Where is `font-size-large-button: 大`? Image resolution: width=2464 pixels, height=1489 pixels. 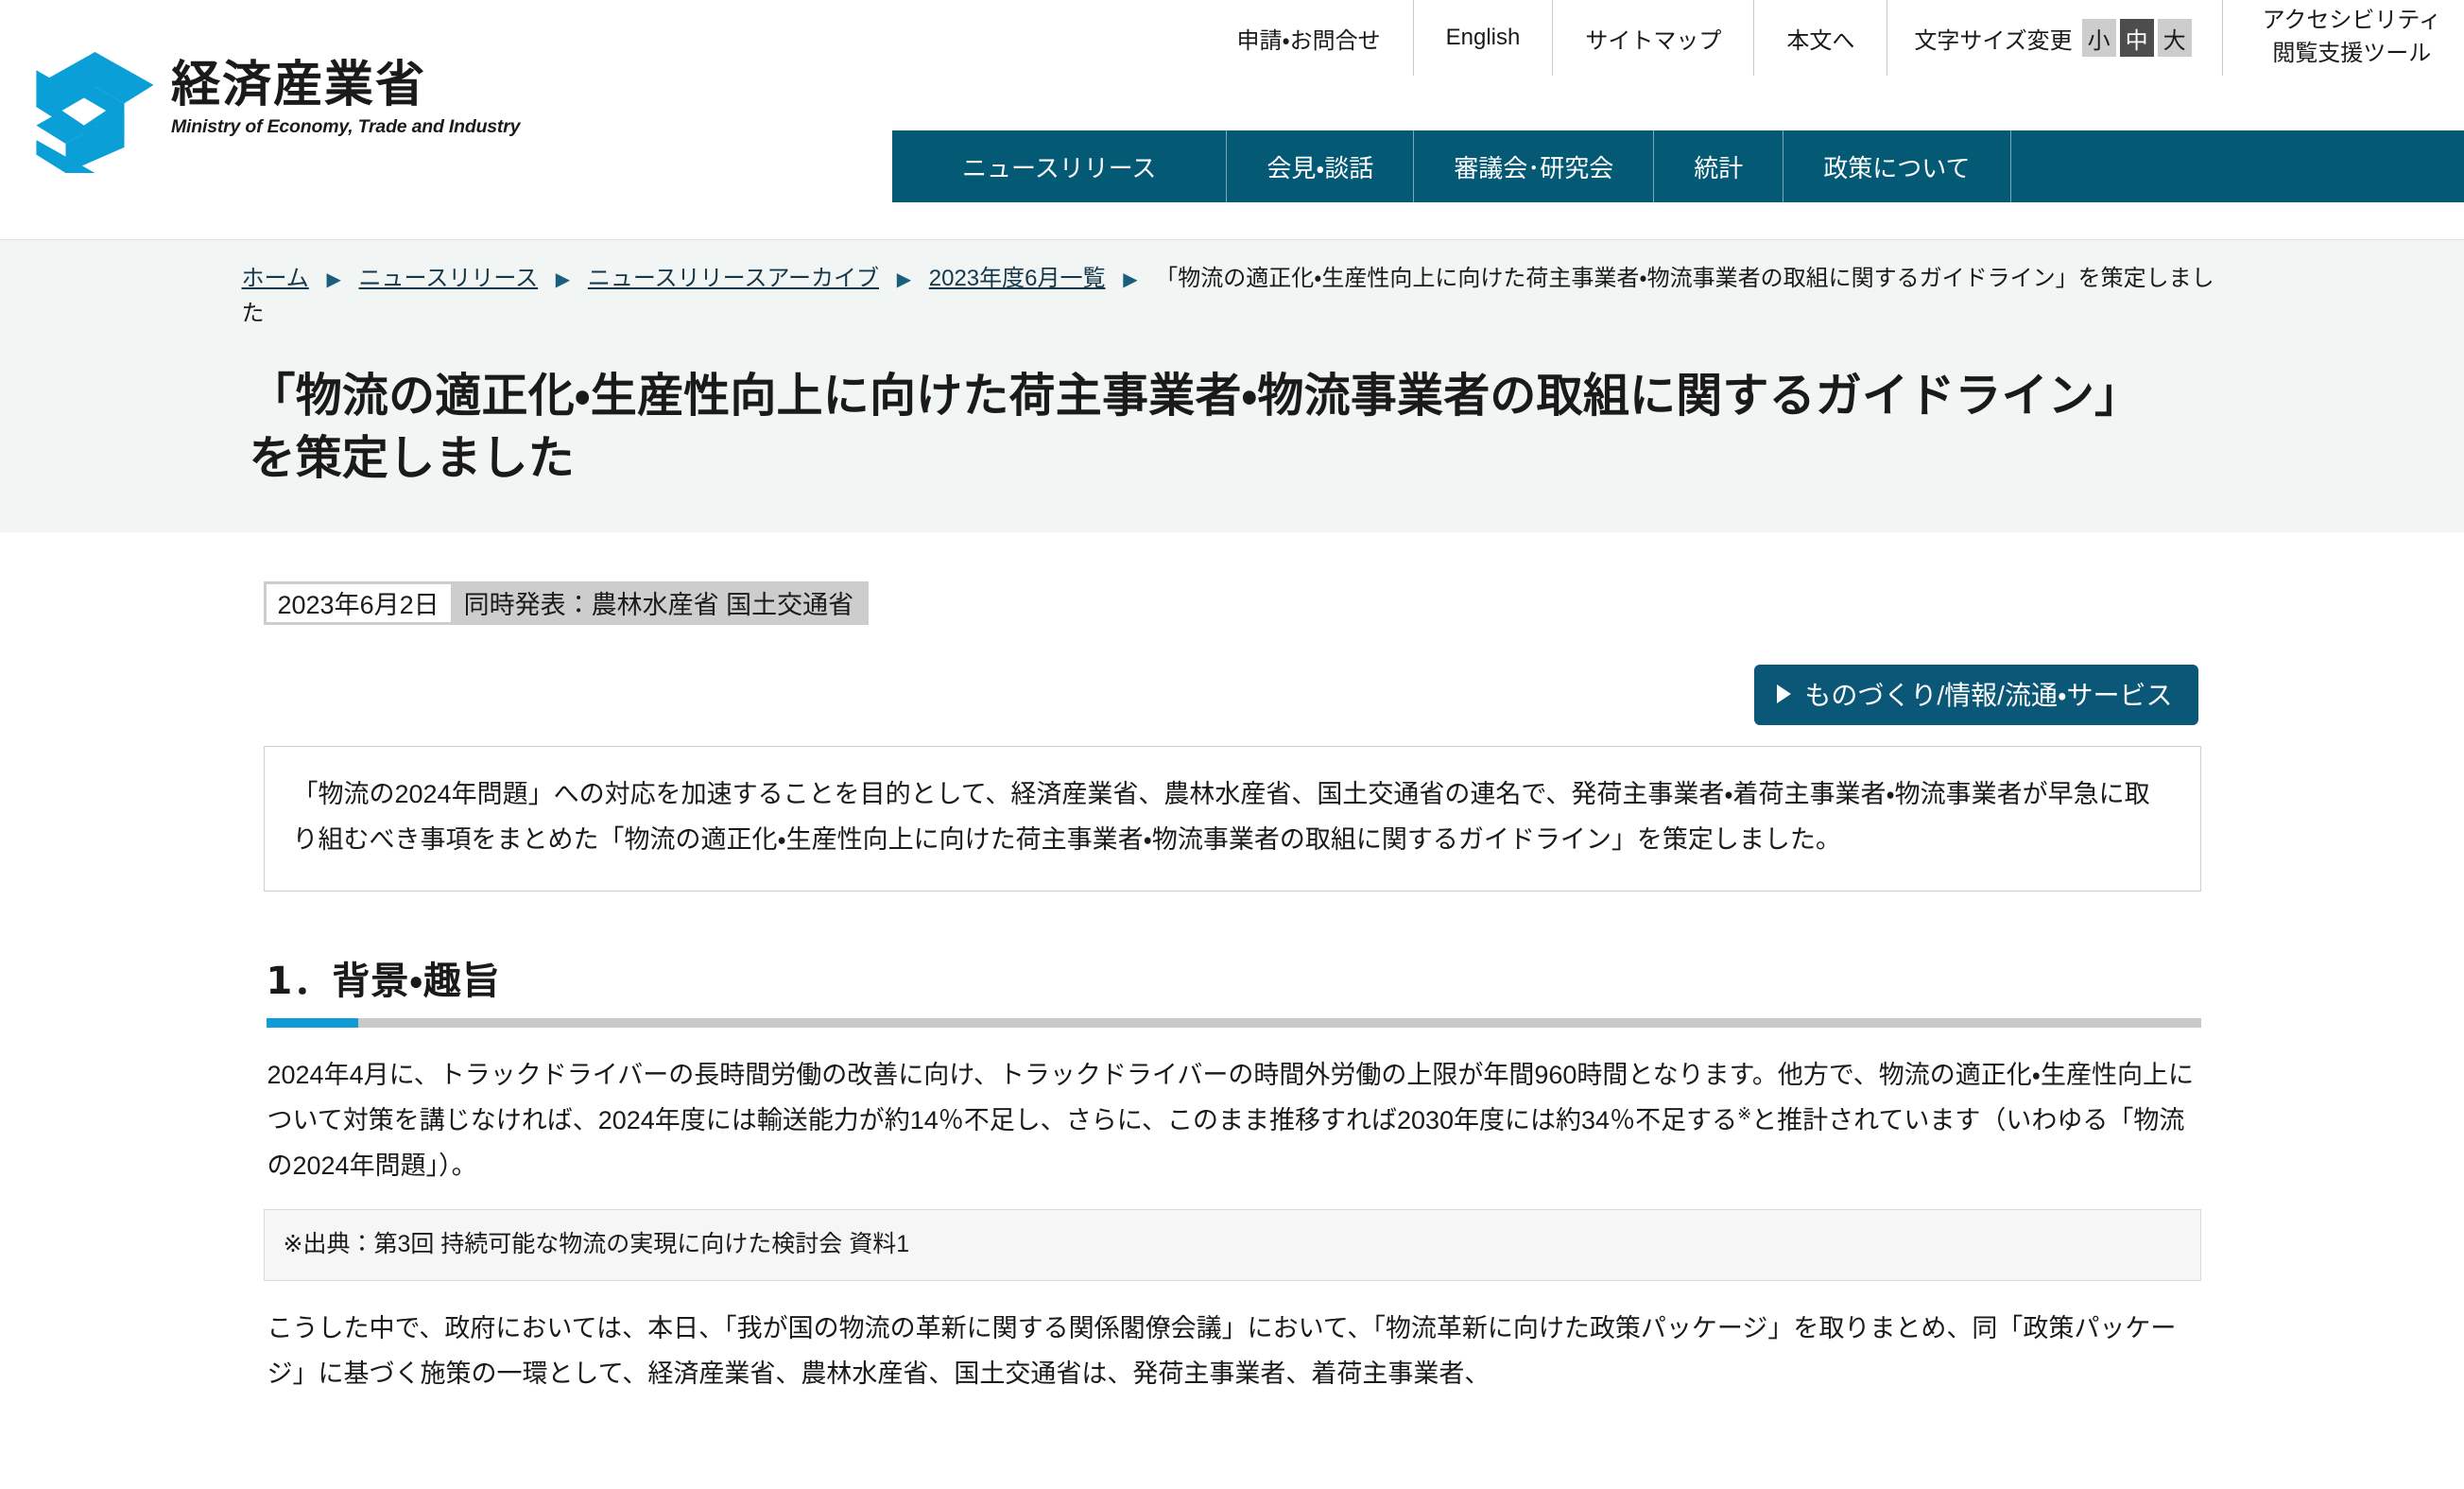
font-size-large-button: 大 is located at coordinates (2174, 38).